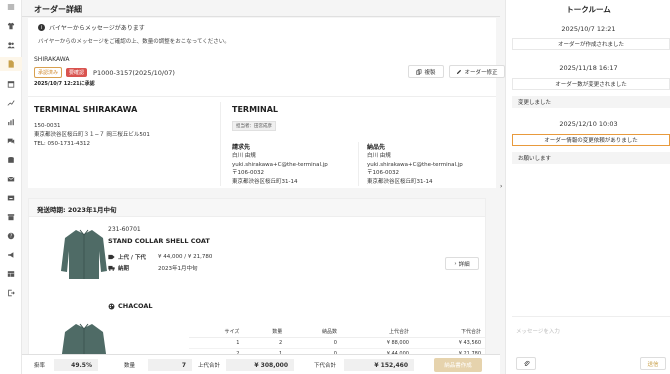  I want to click on needs-review-badge: 要確認, so click(77, 72).